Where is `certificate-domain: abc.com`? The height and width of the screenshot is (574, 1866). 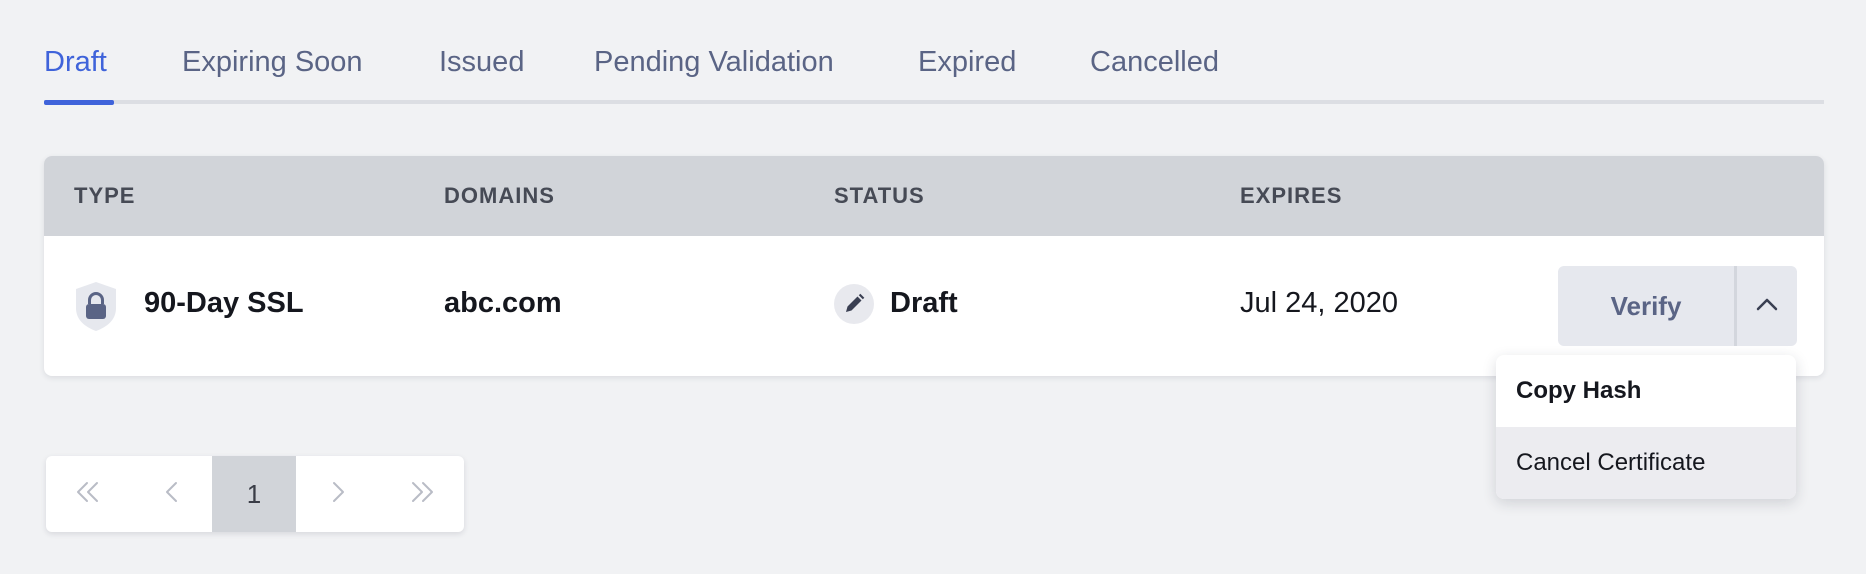 certificate-domain: abc.com is located at coordinates (503, 303).